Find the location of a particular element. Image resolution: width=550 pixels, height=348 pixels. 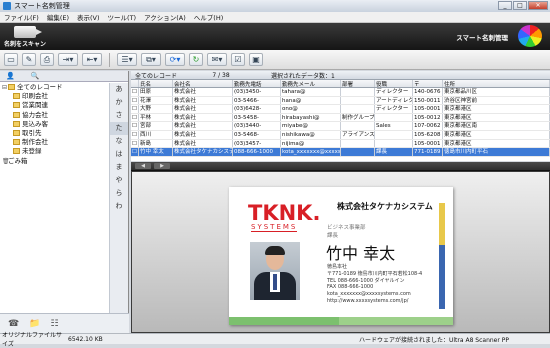

col-address: 住所 is located at coordinates (496, 83).